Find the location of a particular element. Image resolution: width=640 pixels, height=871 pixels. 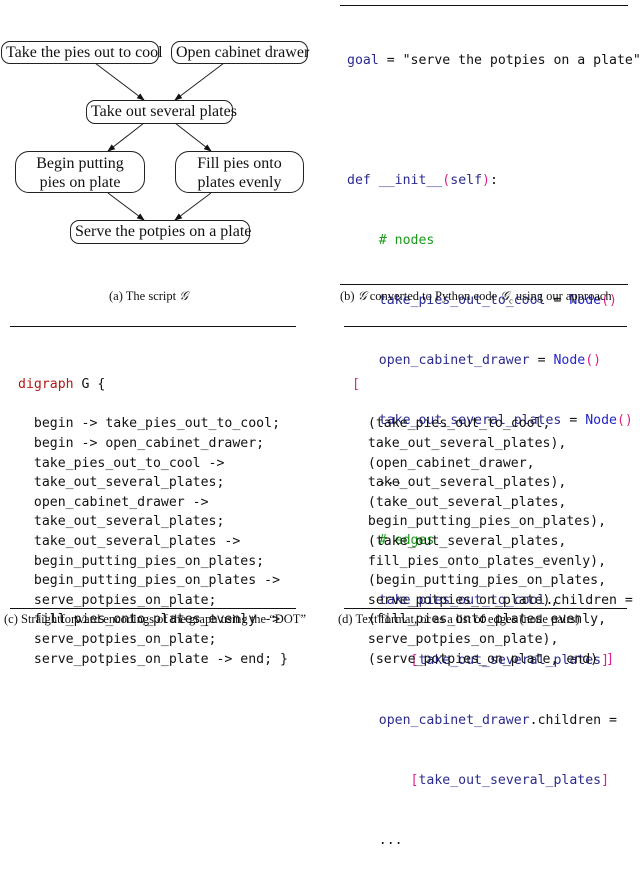

code-line-edge-2: open_cabinet_drawer.children = is located at coordinates (482, 720).